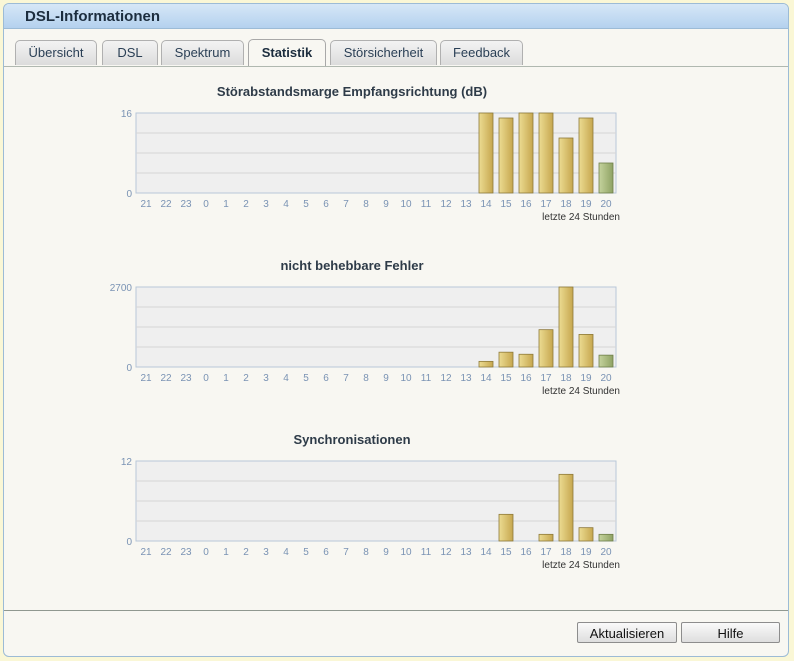 The width and height of the screenshot is (794, 661). What do you see at coordinates (366, 204) in the screenshot?
I see `x-tick-label: 8` at bounding box center [366, 204].